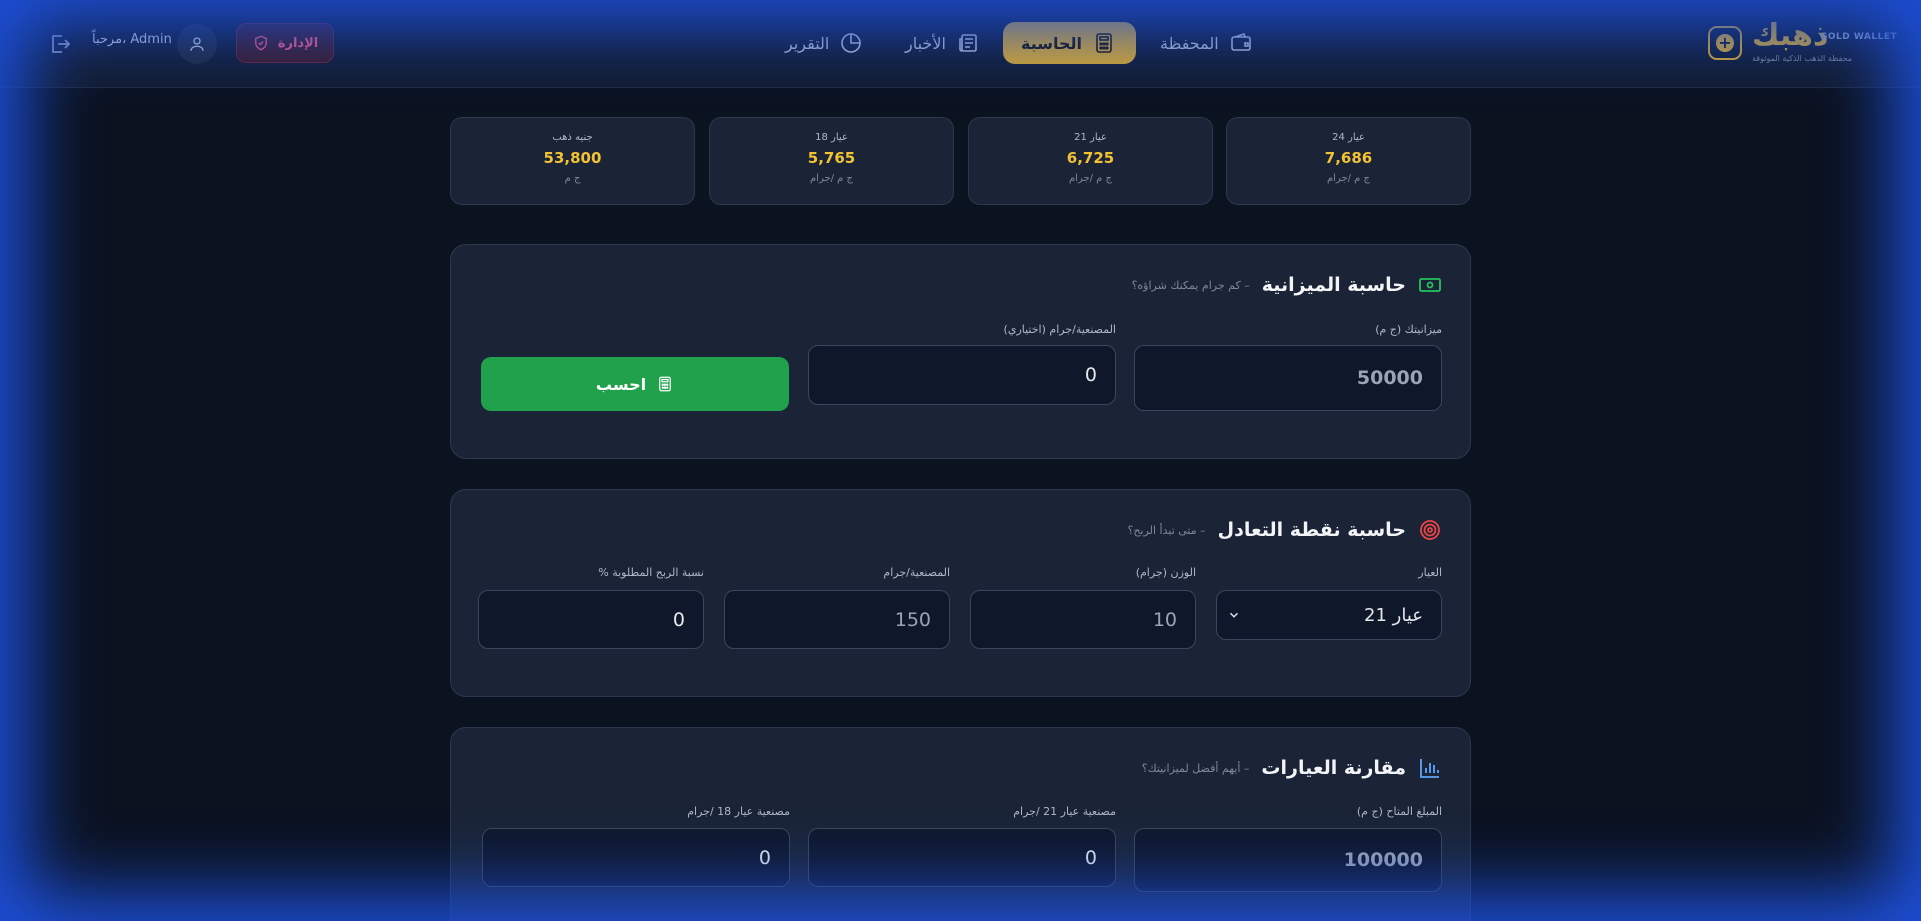 Image resolution: width=1921 pixels, height=921 pixels. What do you see at coordinates (916, 572) in the screenshot?
I see `breakeven-workmanship-label: المصنعية/جرام` at bounding box center [916, 572].